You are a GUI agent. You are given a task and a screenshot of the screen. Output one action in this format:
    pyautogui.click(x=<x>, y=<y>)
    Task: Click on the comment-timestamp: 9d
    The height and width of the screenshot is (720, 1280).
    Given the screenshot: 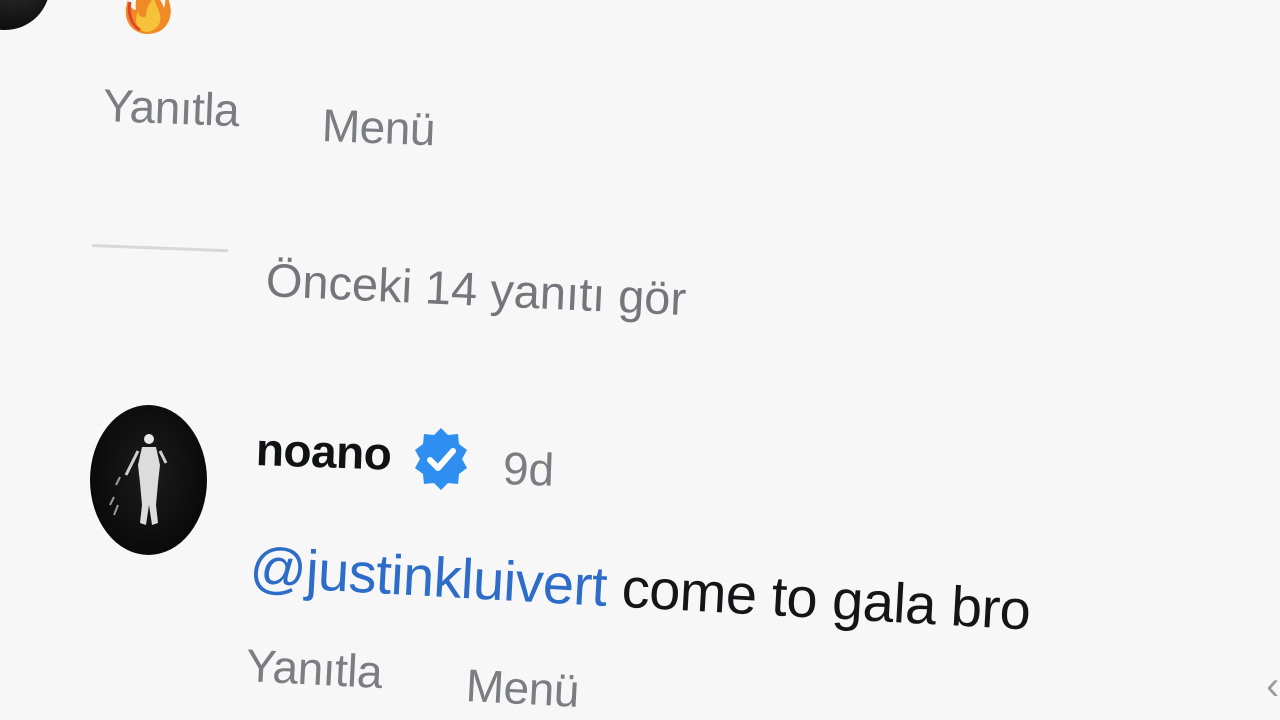 What is the action you would take?
    pyautogui.click(x=529, y=469)
    